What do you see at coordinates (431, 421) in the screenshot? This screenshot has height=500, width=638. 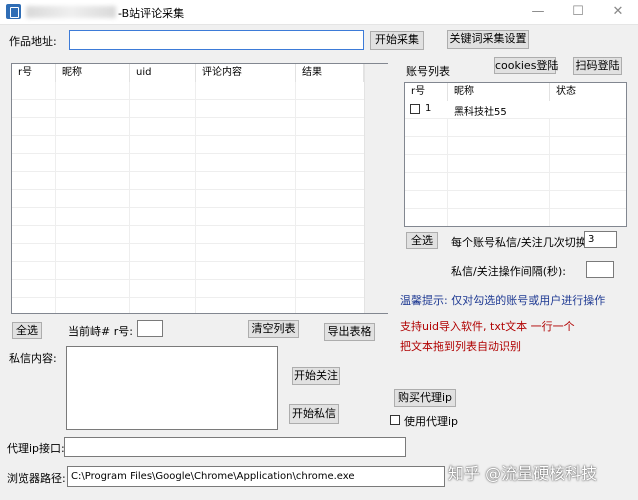 I see `use-proxy-label: 使用代理ip` at bounding box center [431, 421].